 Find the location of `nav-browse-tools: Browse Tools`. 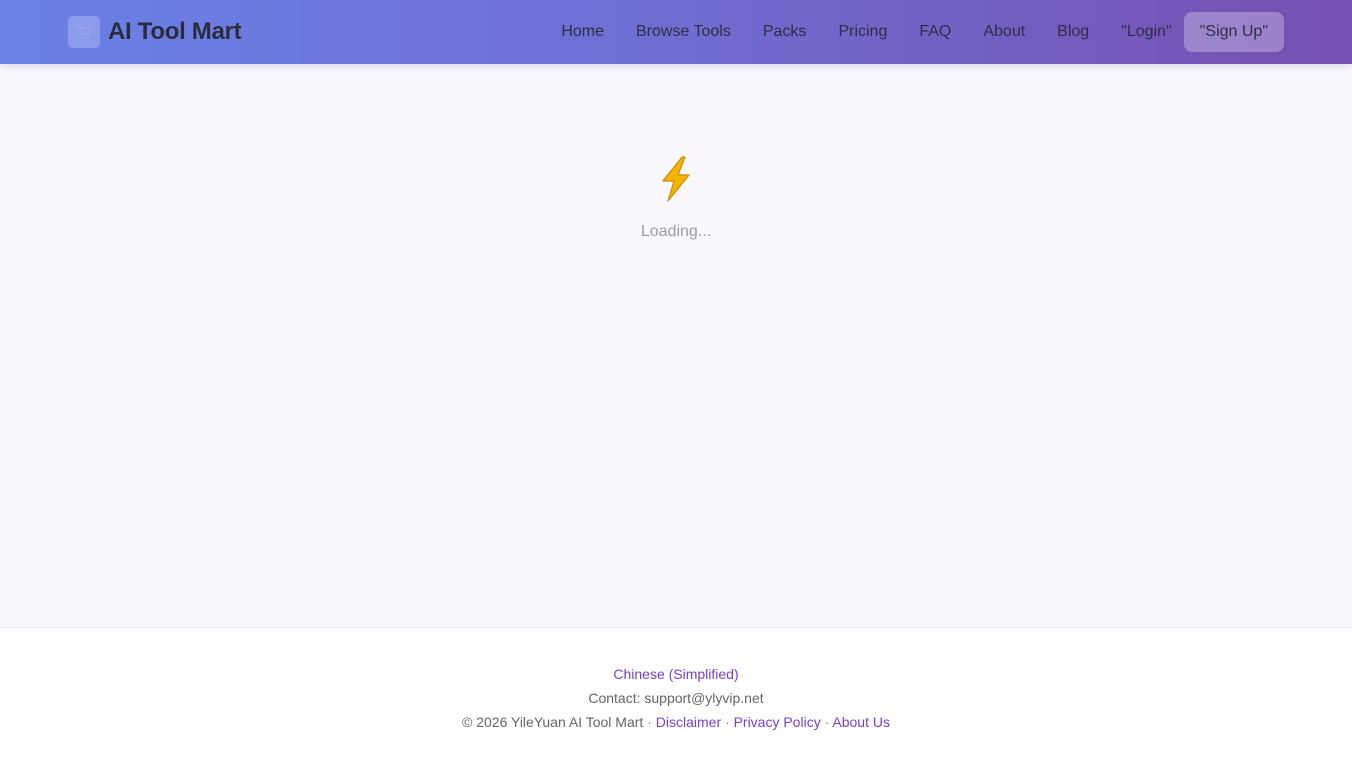

nav-browse-tools: Browse Tools is located at coordinates (683, 32).